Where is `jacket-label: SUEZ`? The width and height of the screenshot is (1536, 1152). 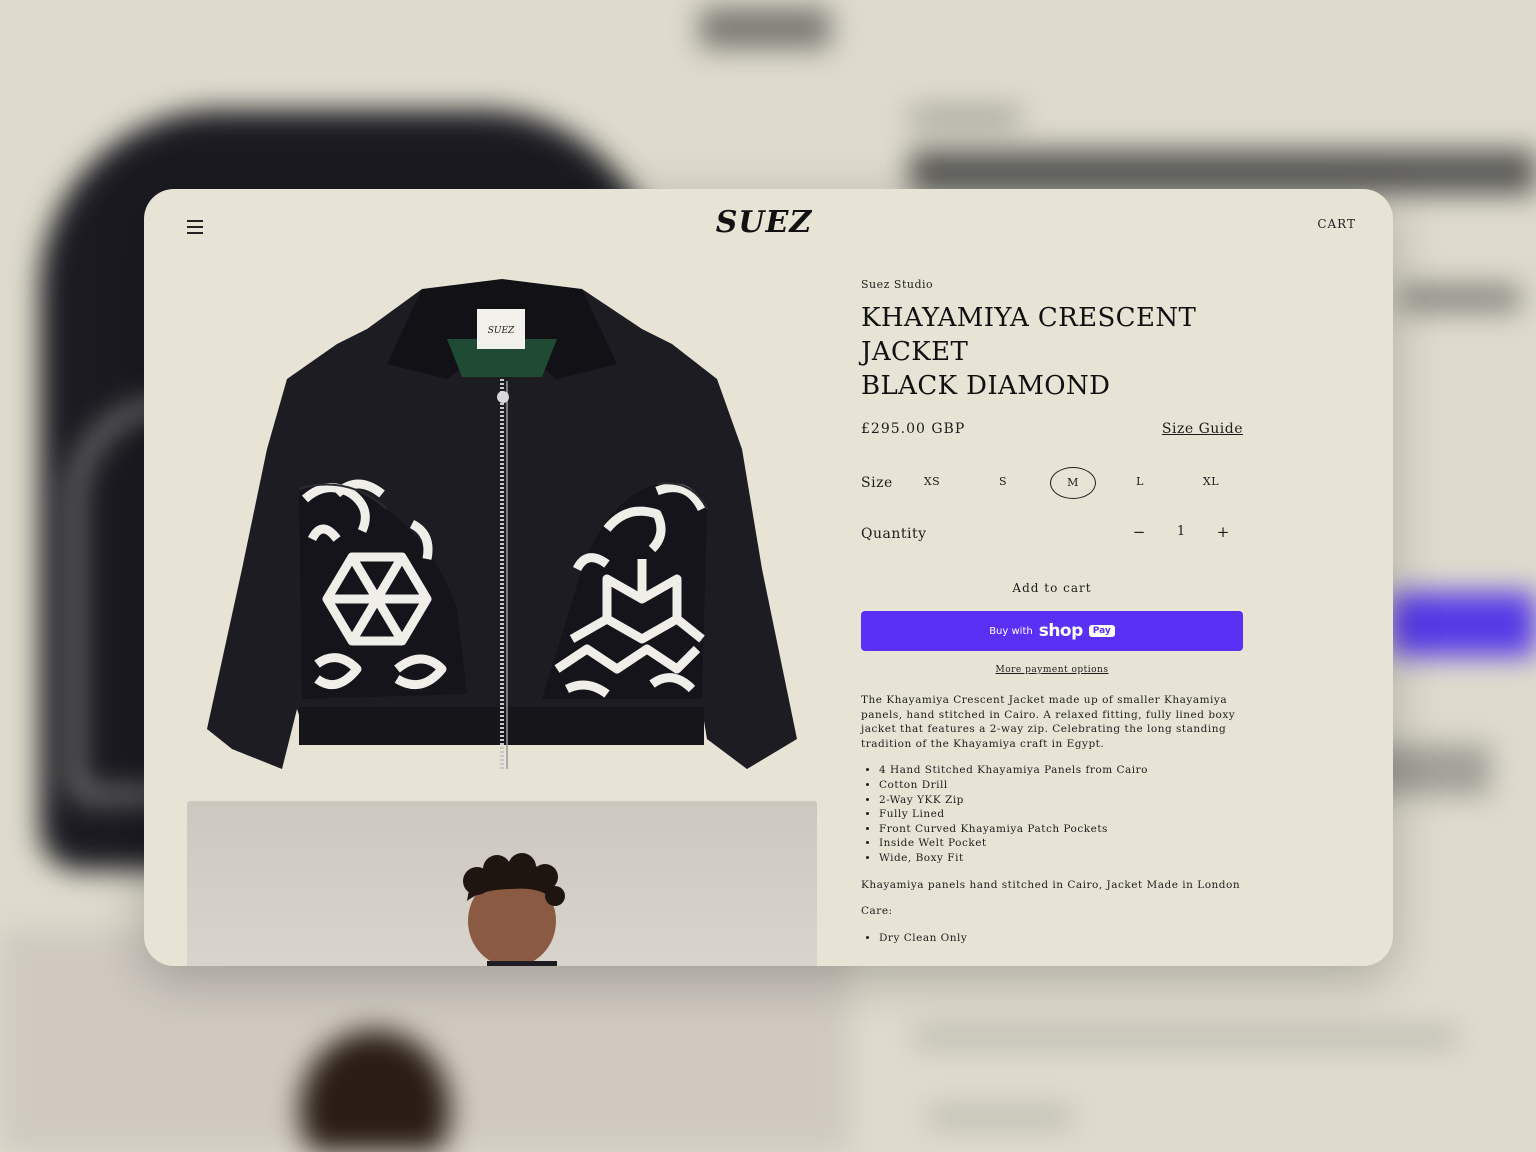
jacket-label: SUEZ is located at coordinates (501, 331).